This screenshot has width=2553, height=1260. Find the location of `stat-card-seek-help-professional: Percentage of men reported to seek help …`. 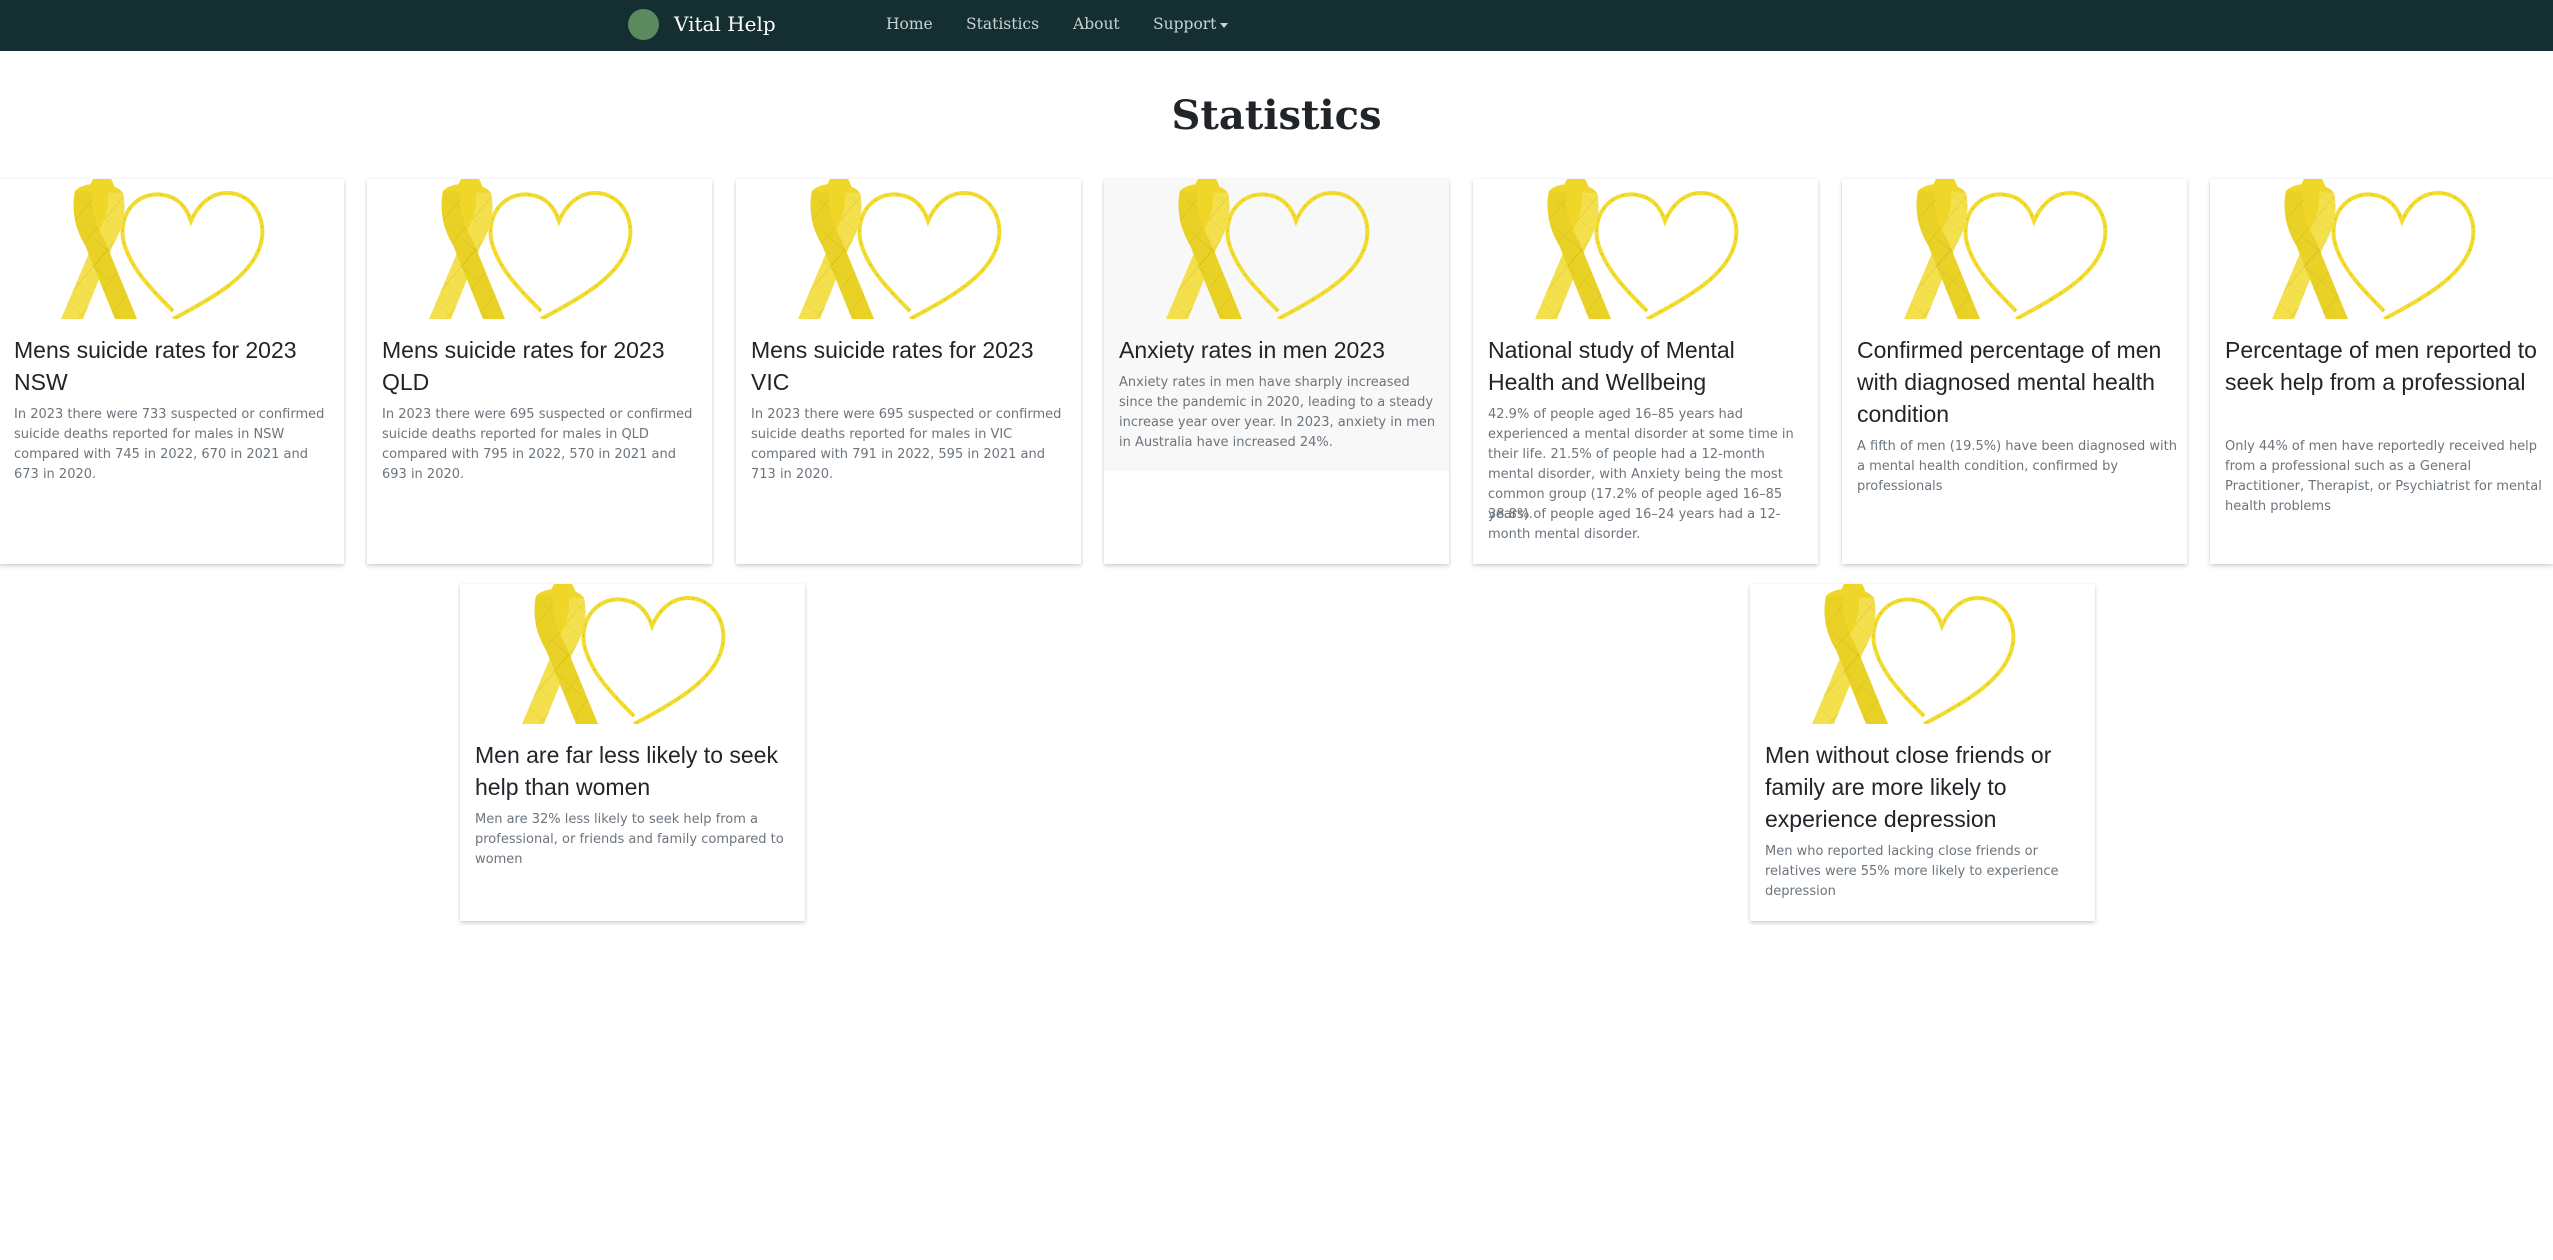

stat-card-seek-help-professional: Percentage of men reported to seek help … is located at coordinates (2381, 371).